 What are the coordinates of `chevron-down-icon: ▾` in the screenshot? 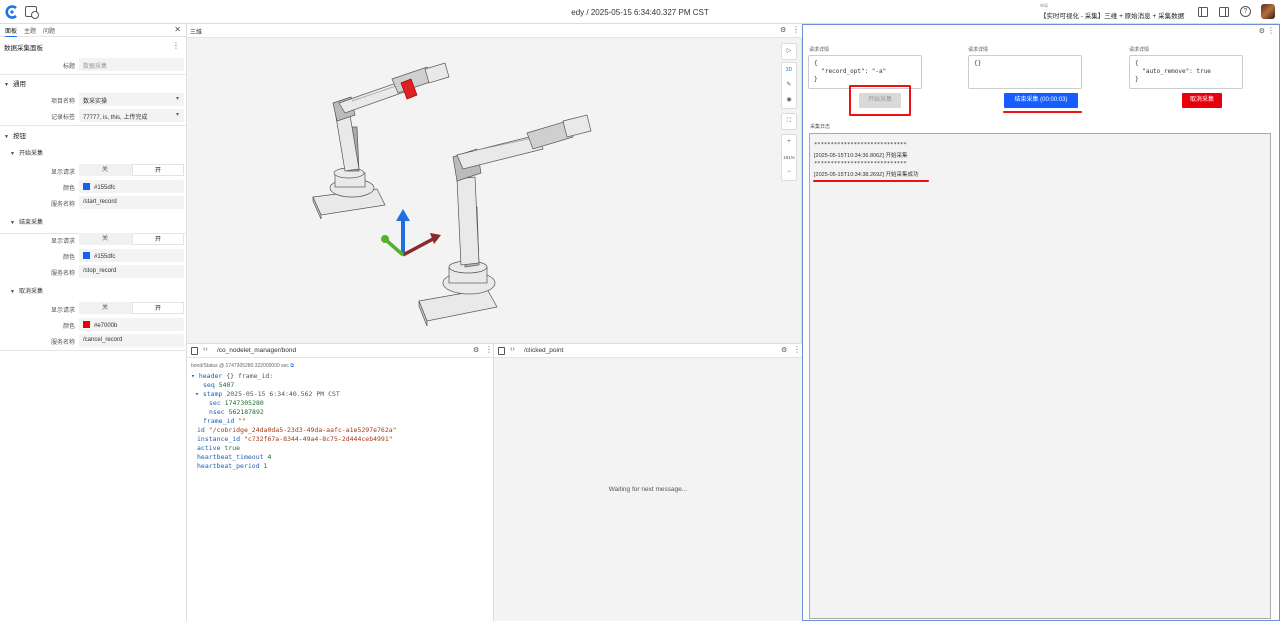 It's located at (177, 115).